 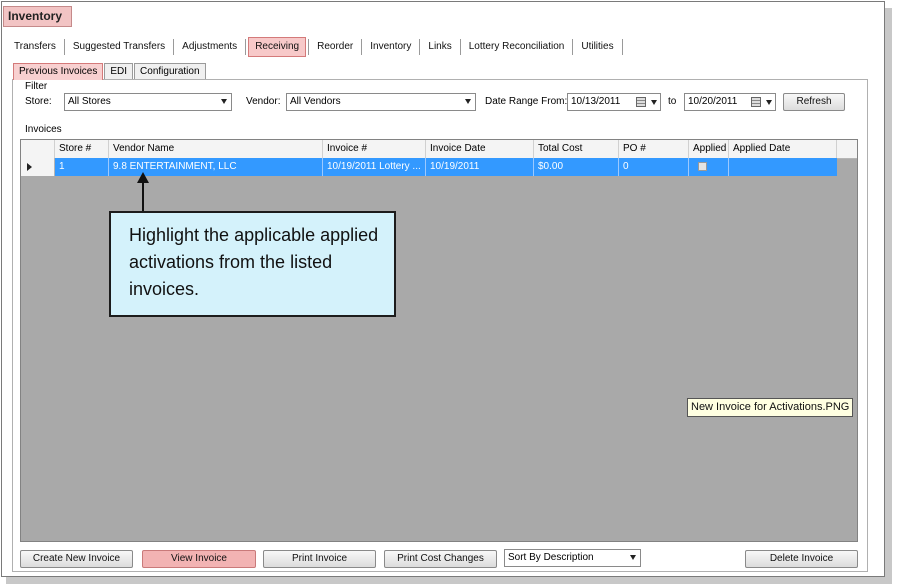 What do you see at coordinates (89, 101) in the screenshot?
I see `store-select-value: All Stores` at bounding box center [89, 101].